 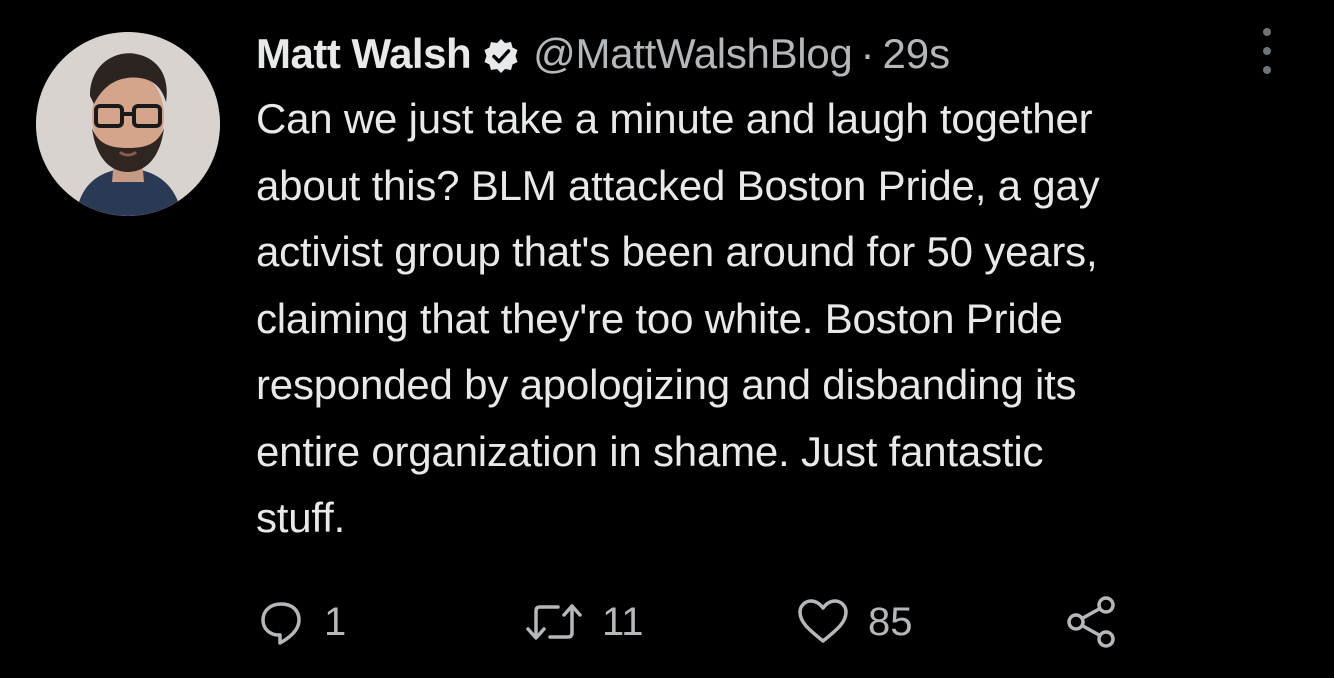 What do you see at coordinates (916, 54) in the screenshot?
I see `tweet-timestamp: 29s` at bounding box center [916, 54].